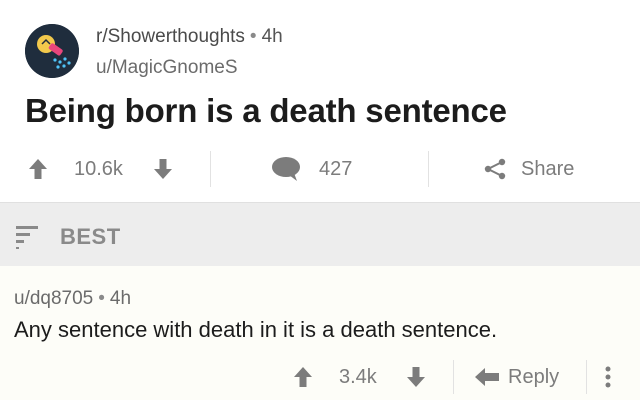  I want to click on speech-bubble-icon, so click(286, 169).